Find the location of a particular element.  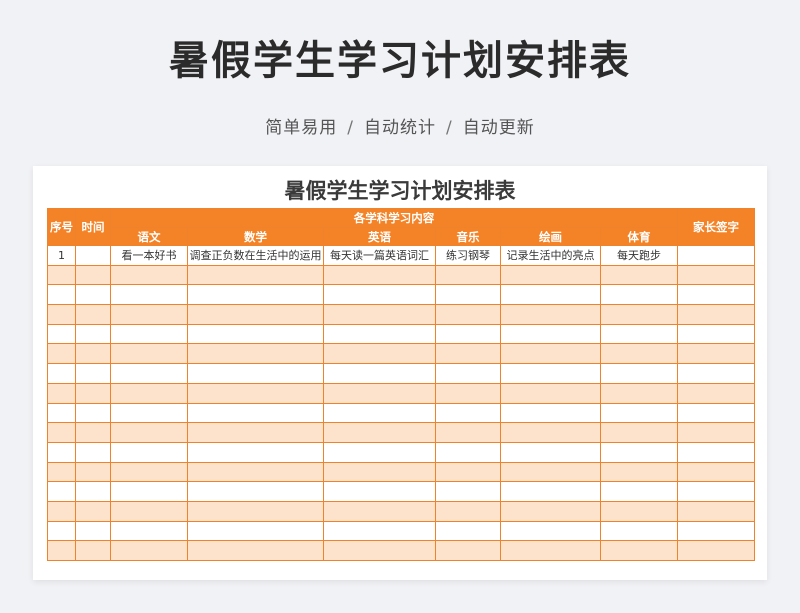

page-title: 暑假学生学习计划安排表 is located at coordinates (400, 61).